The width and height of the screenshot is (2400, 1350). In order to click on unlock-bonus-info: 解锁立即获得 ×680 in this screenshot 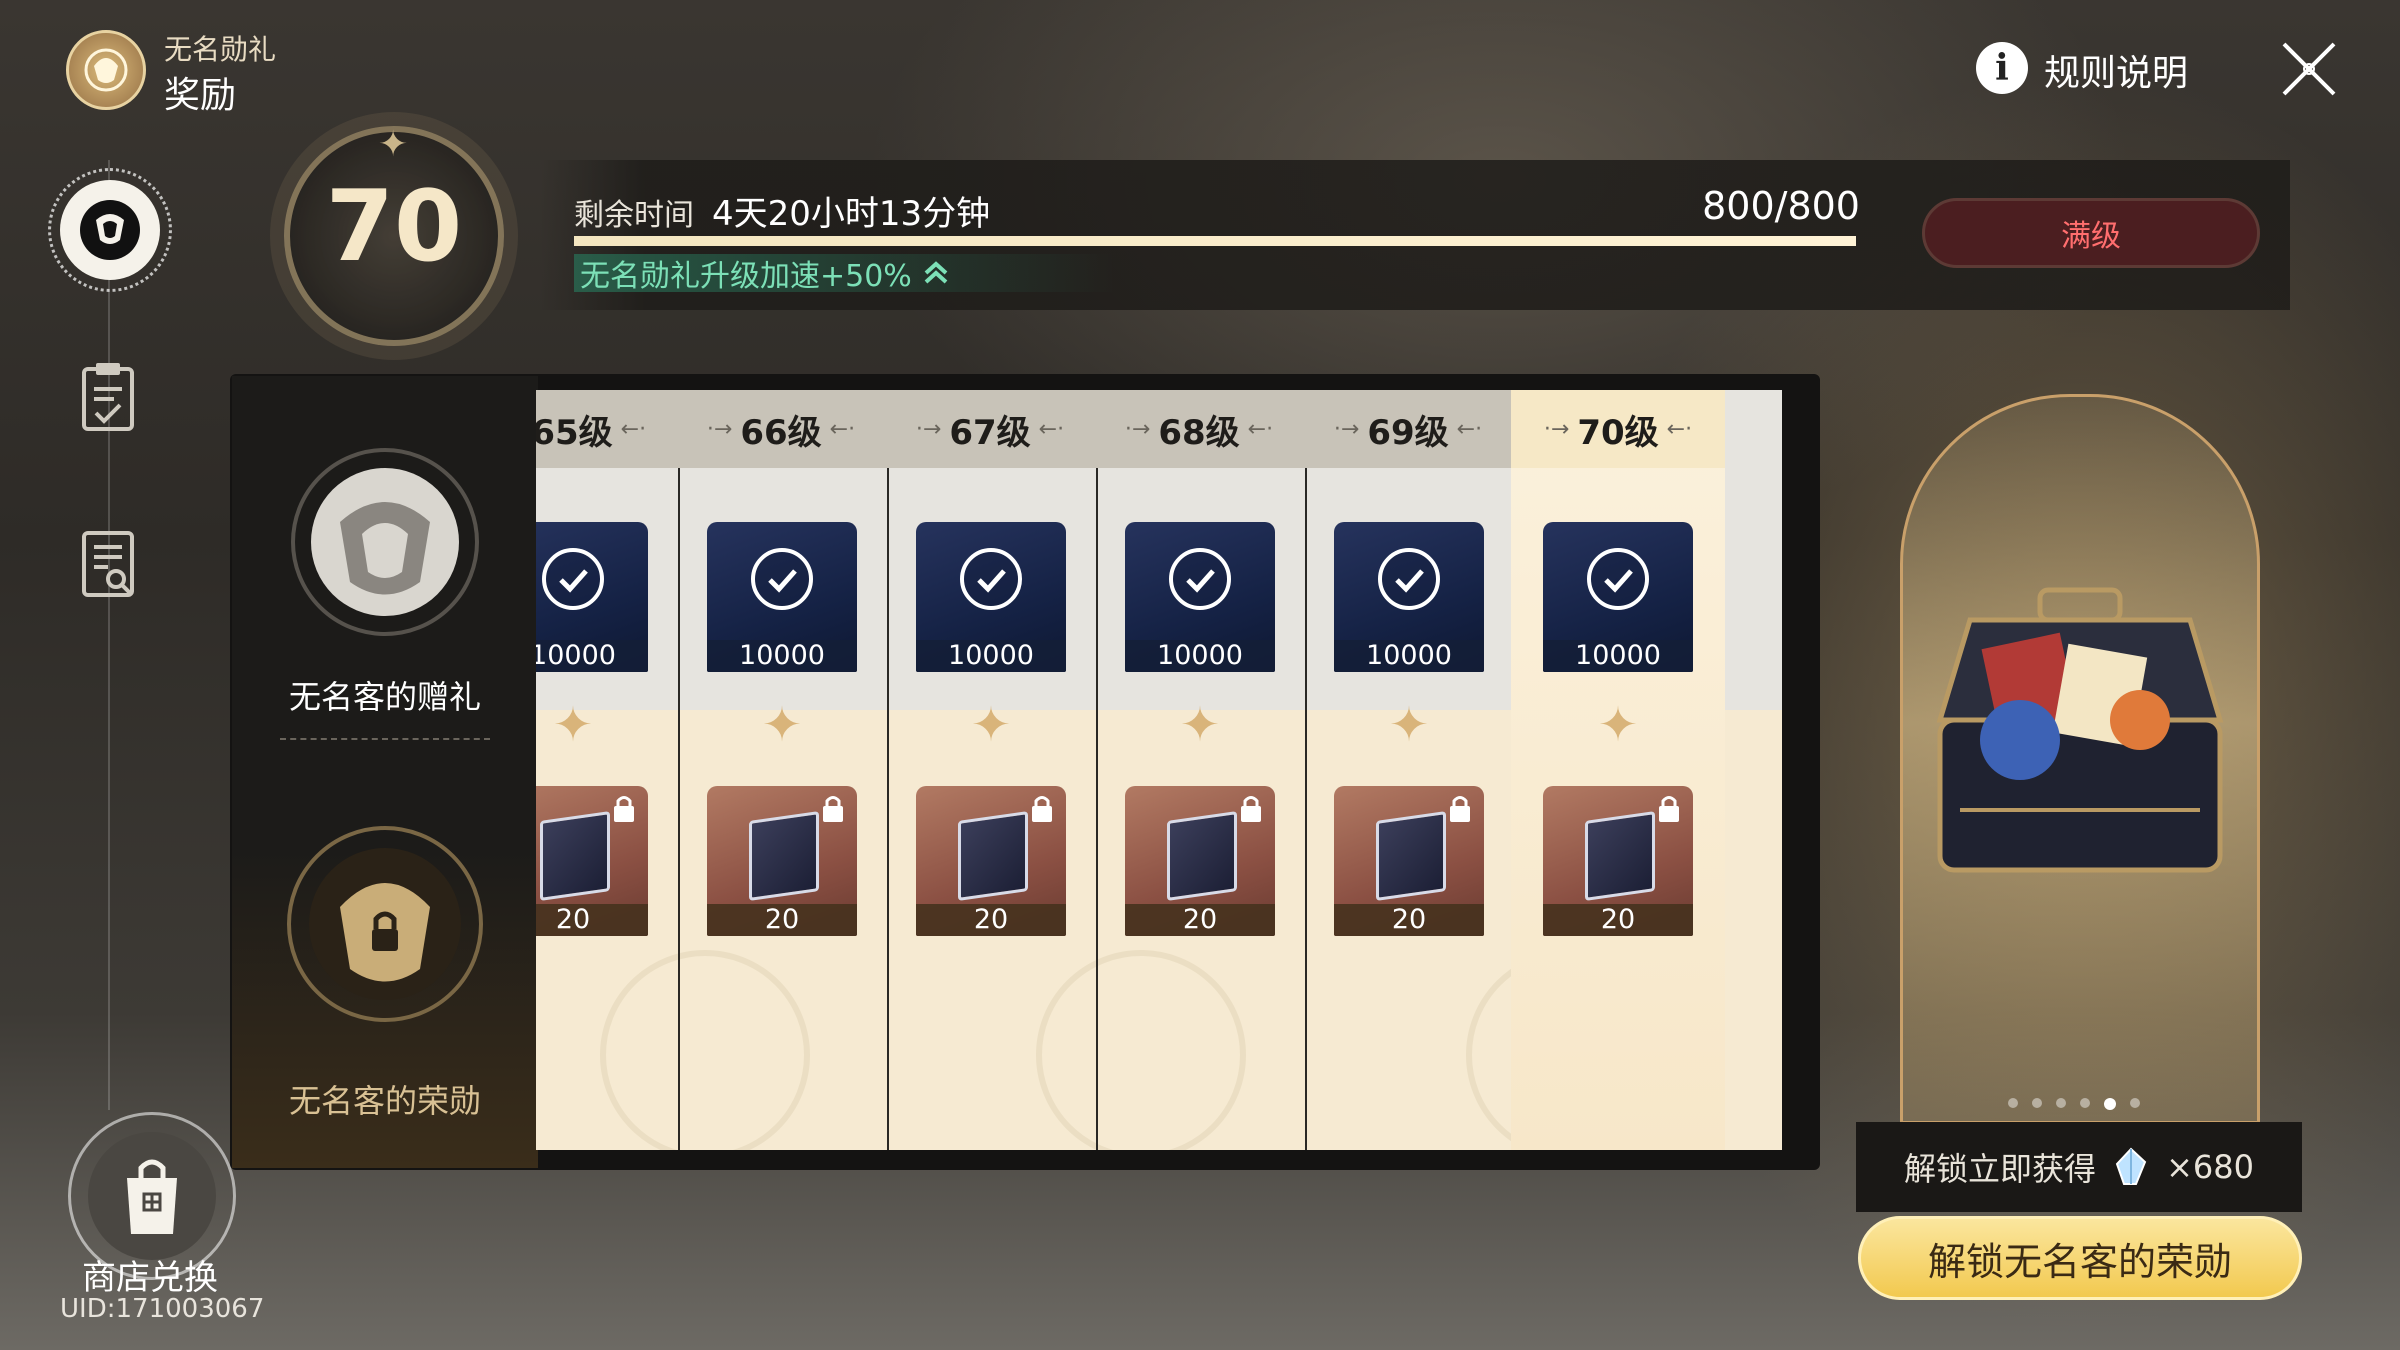, I will do `click(2079, 1167)`.